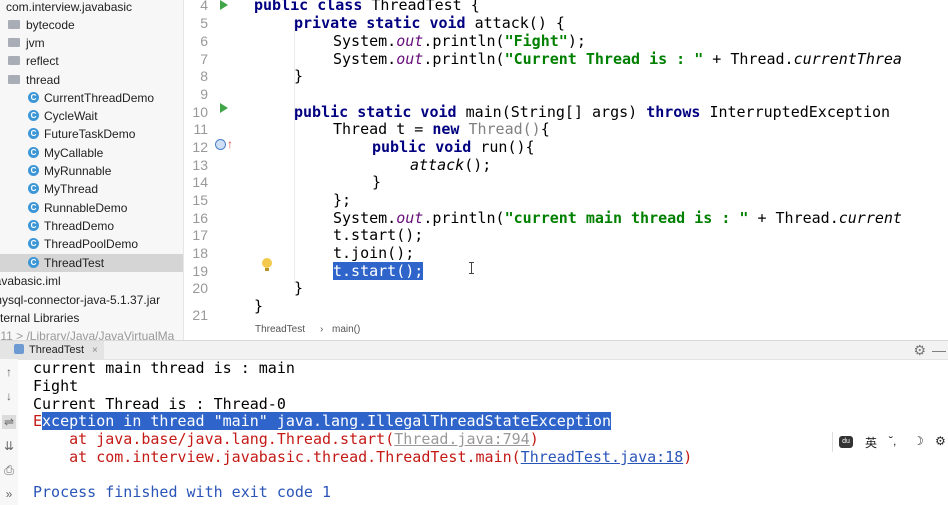 The image size is (948, 505). I want to click on code-token: .println(, so click(464, 41).